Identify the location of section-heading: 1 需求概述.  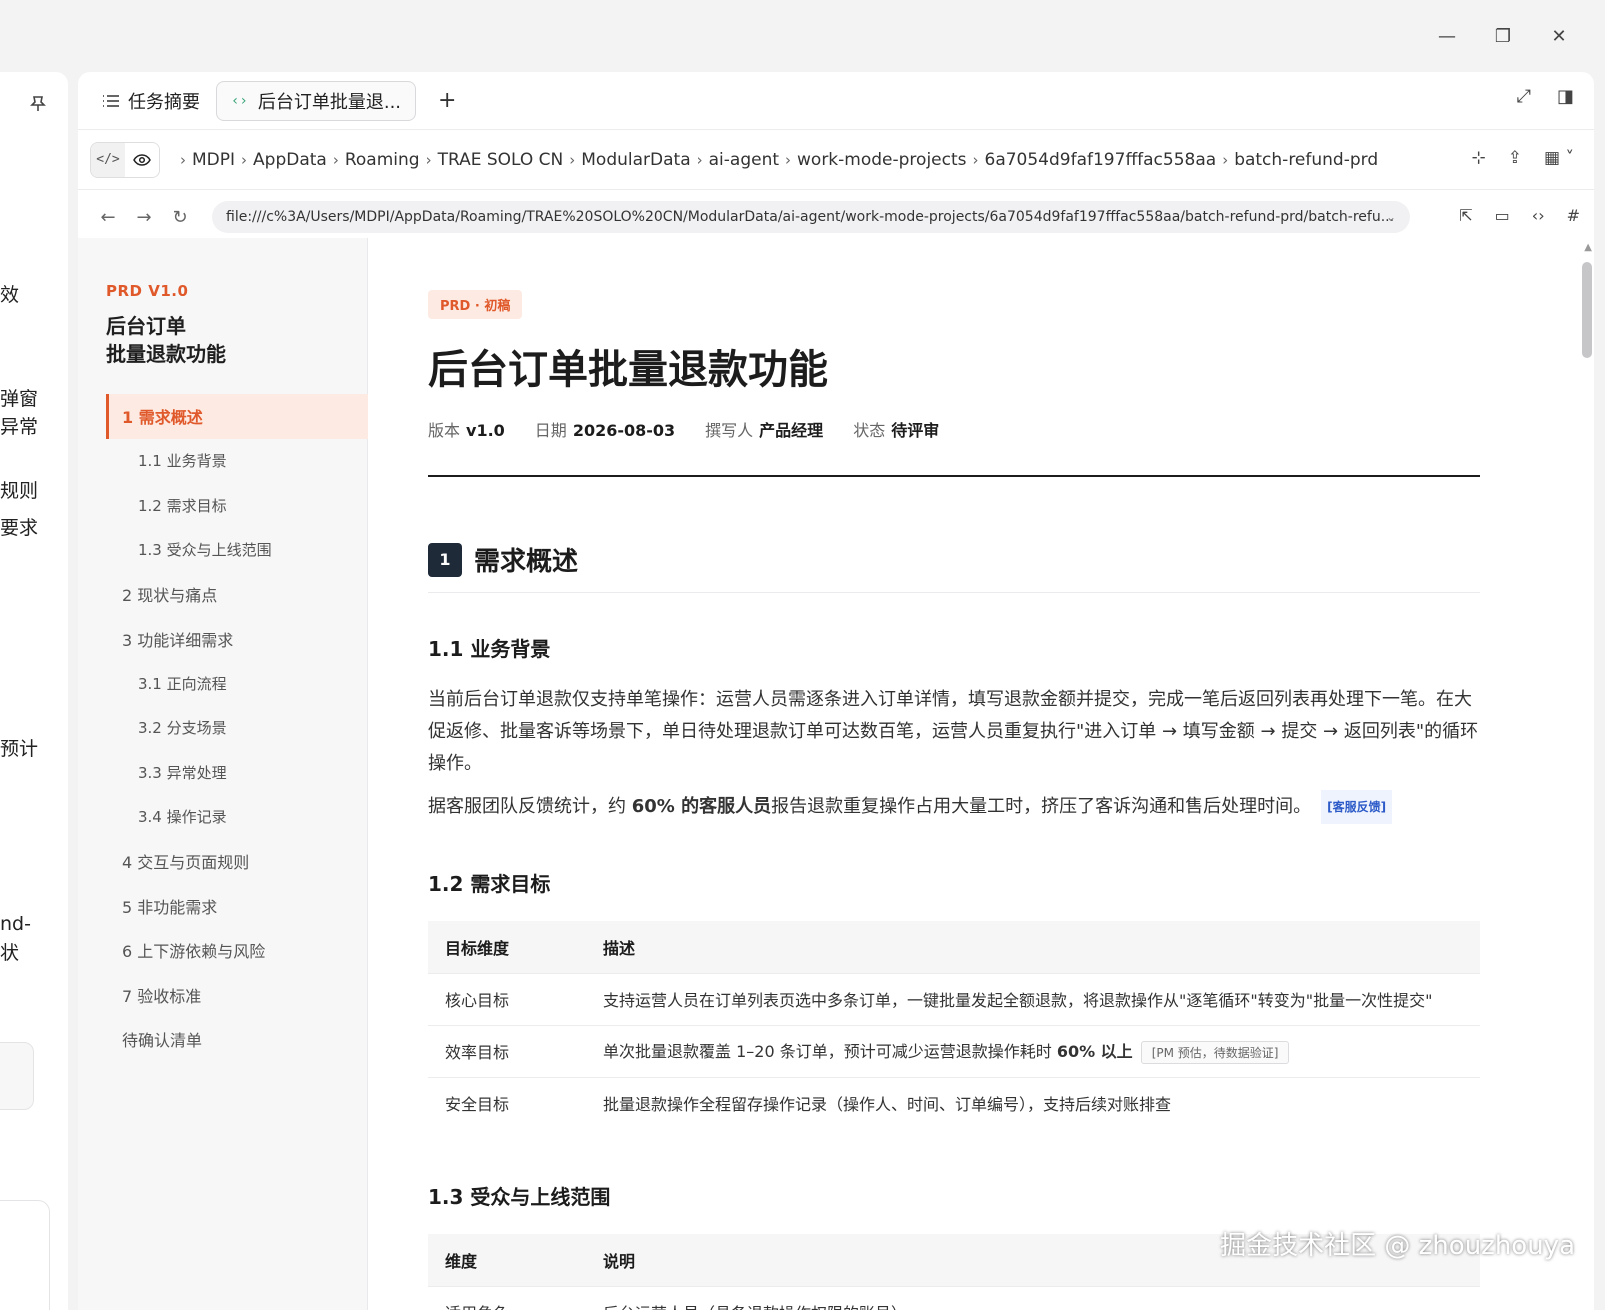
(954, 567).